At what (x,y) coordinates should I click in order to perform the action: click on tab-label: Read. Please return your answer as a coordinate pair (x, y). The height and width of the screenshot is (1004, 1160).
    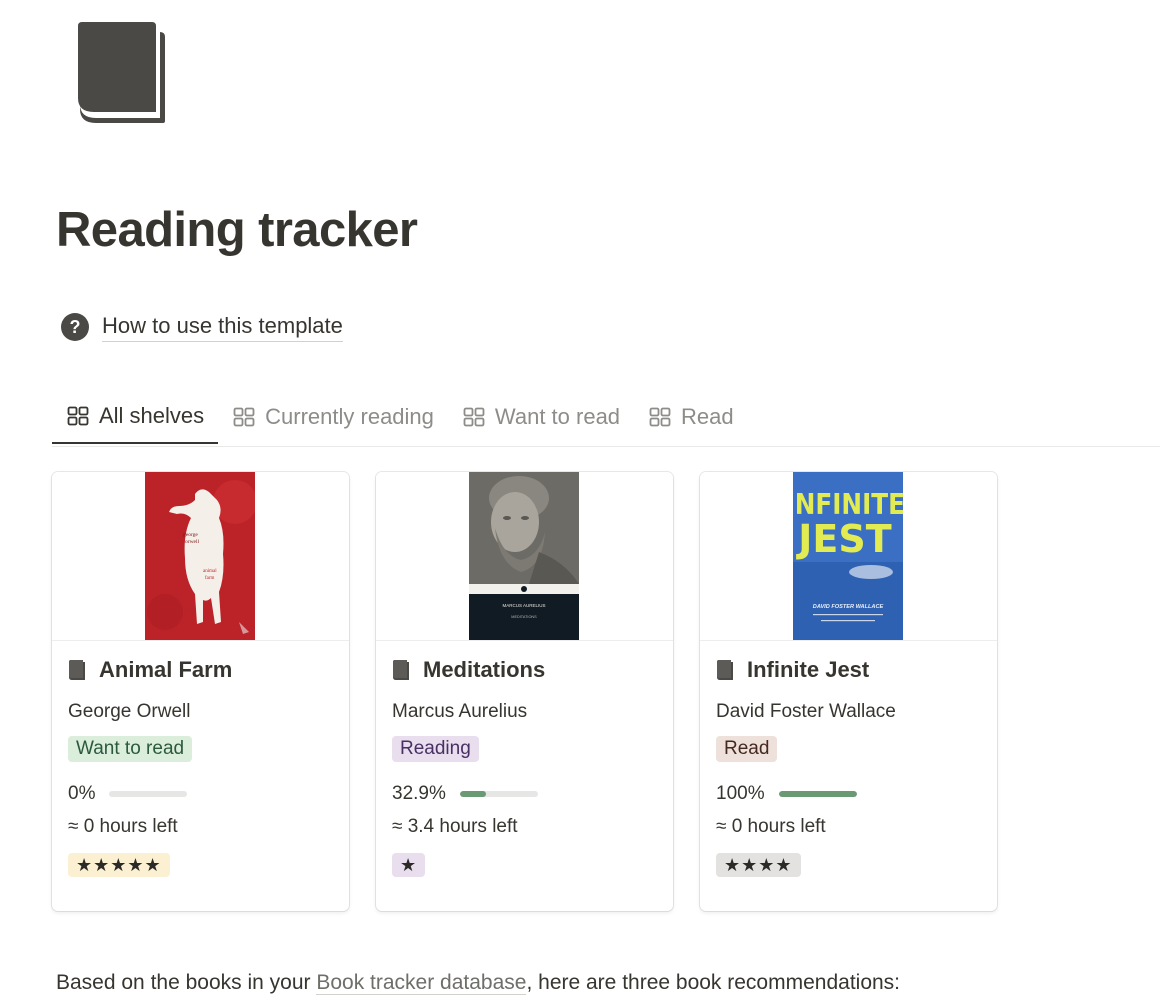
    Looking at the image, I should click on (707, 416).